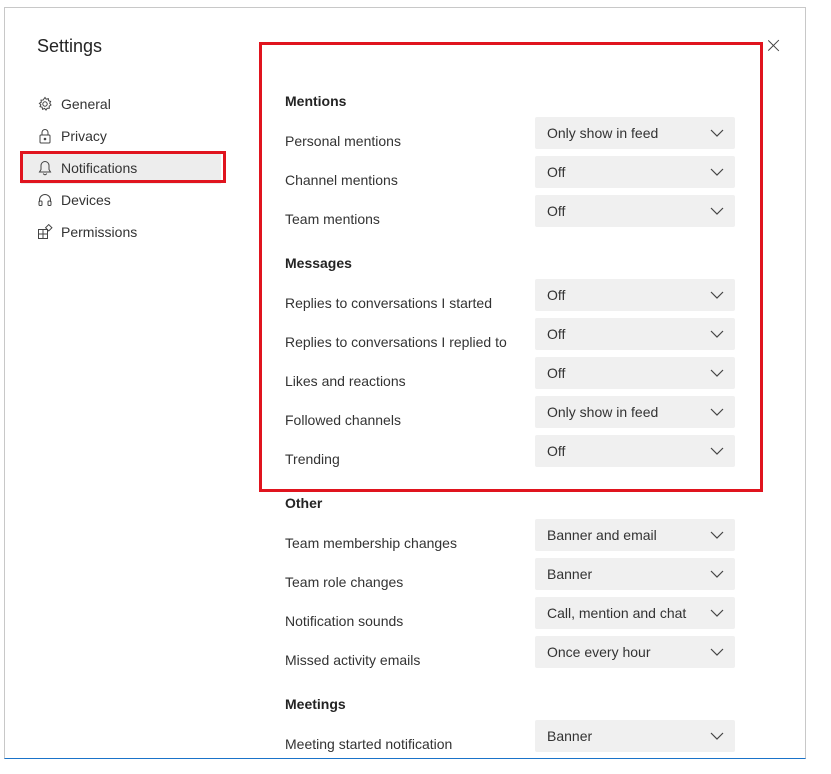 Image resolution: width=831 pixels, height=774 pixels. I want to click on nav-label-privacy: Privacy, so click(84, 136).